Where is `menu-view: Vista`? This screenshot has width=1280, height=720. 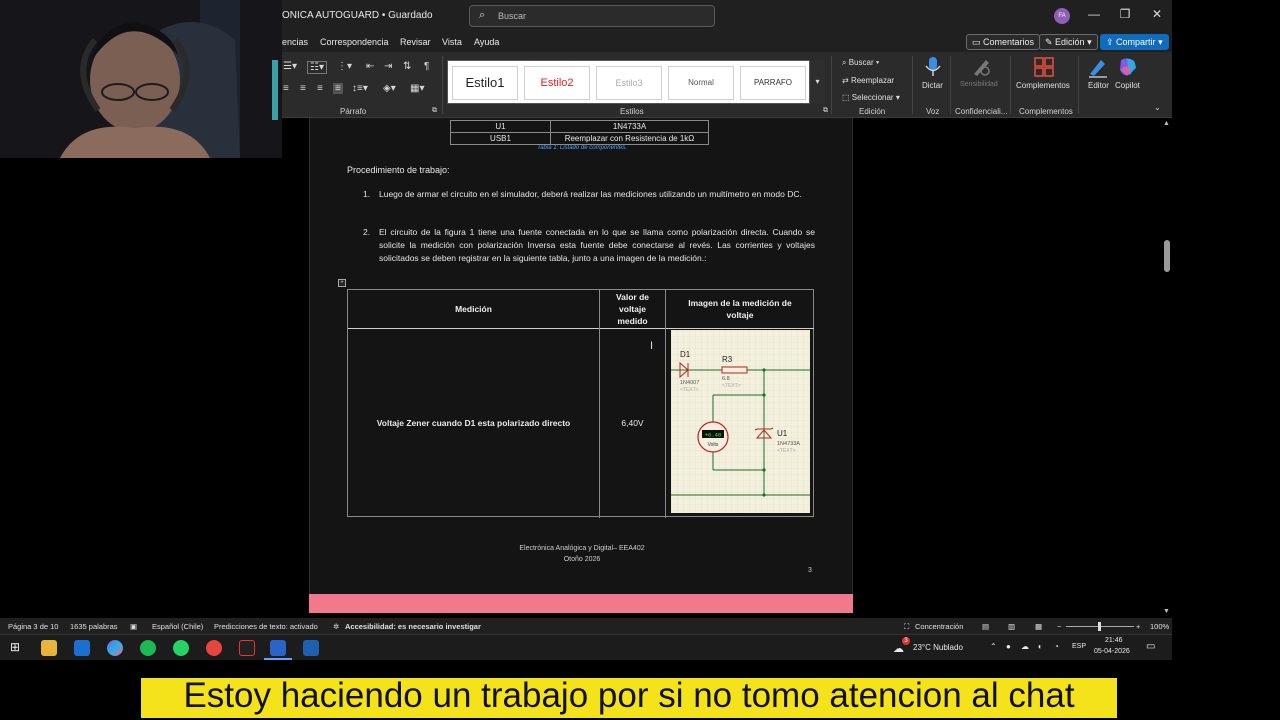 menu-view: Vista is located at coordinates (452, 42).